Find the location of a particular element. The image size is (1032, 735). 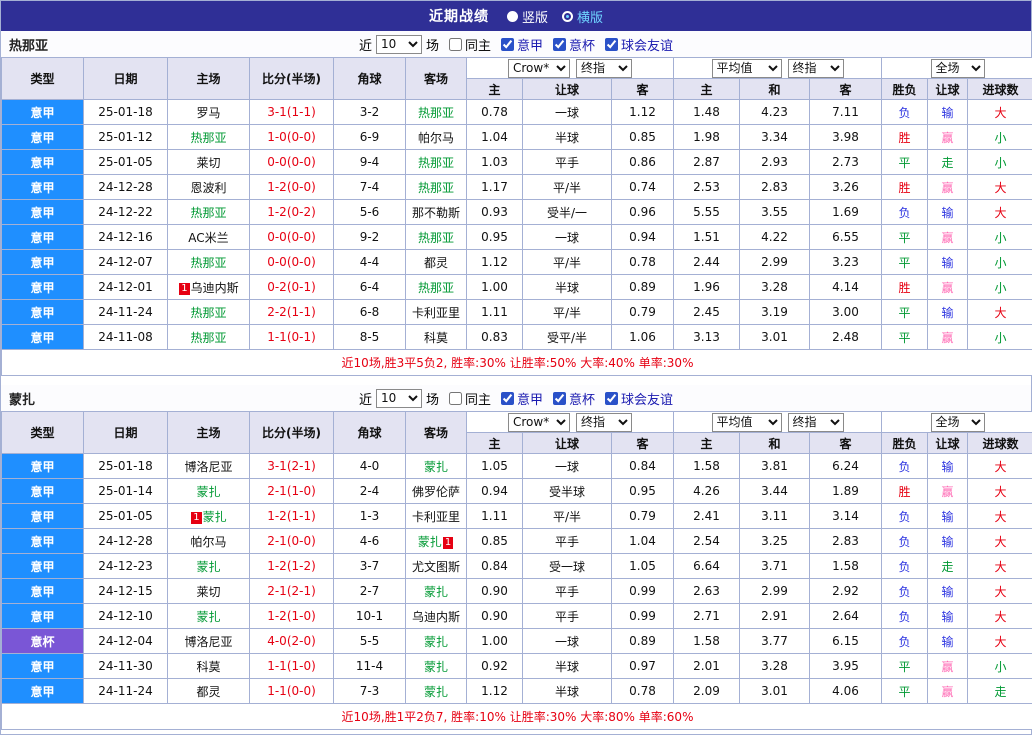

team-link: 罗马 is located at coordinates (208, 113).